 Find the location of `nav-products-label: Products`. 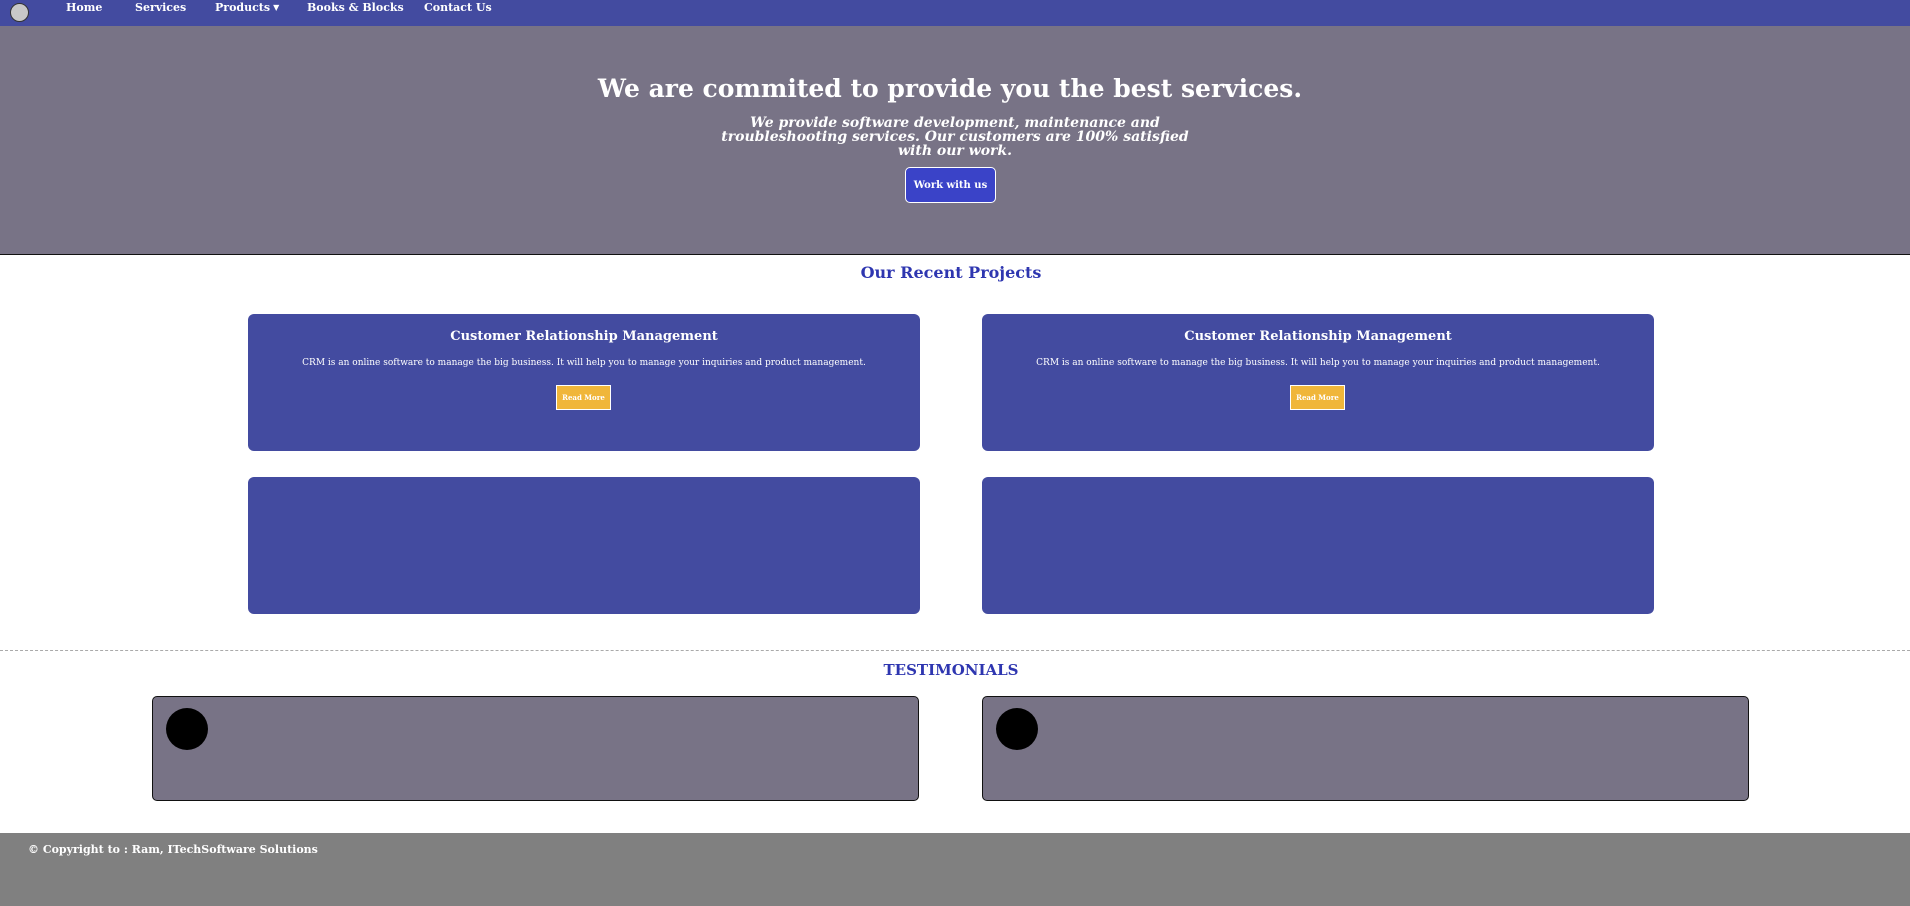

nav-products-label: Products is located at coordinates (243, 7).